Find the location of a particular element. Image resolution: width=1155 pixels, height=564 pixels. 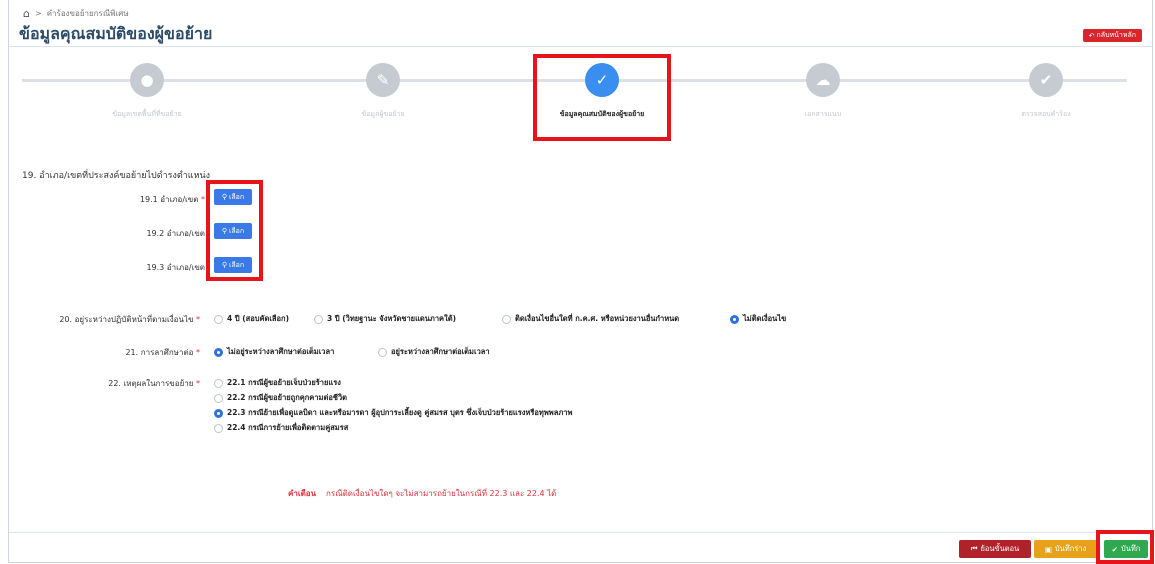

skip-back-icon: ⏮ is located at coordinates (974, 548).